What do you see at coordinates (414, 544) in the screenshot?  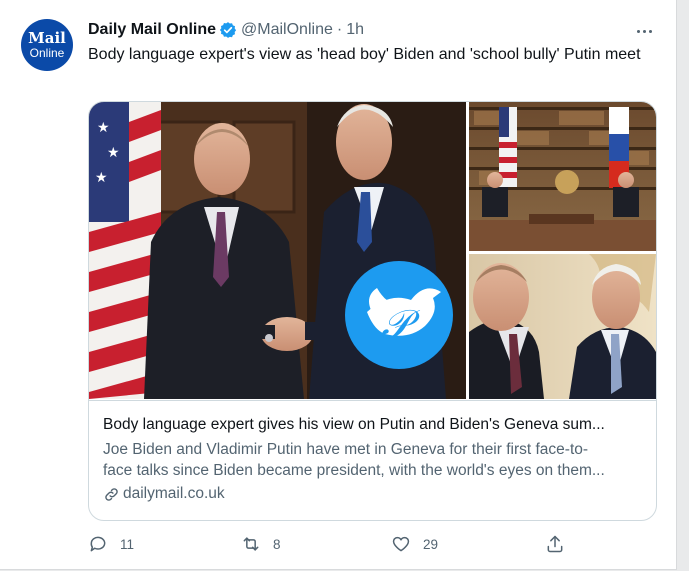 I see `like-button: 29` at bounding box center [414, 544].